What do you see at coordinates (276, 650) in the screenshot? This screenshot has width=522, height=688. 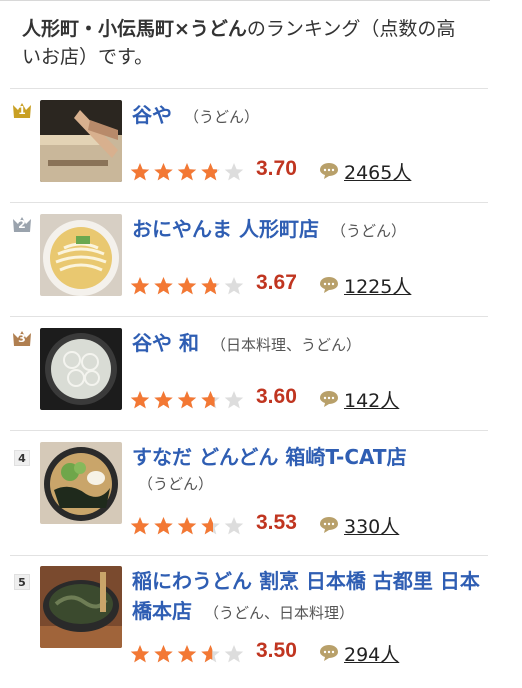 I see `rating-score: 3.50` at bounding box center [276, 650].